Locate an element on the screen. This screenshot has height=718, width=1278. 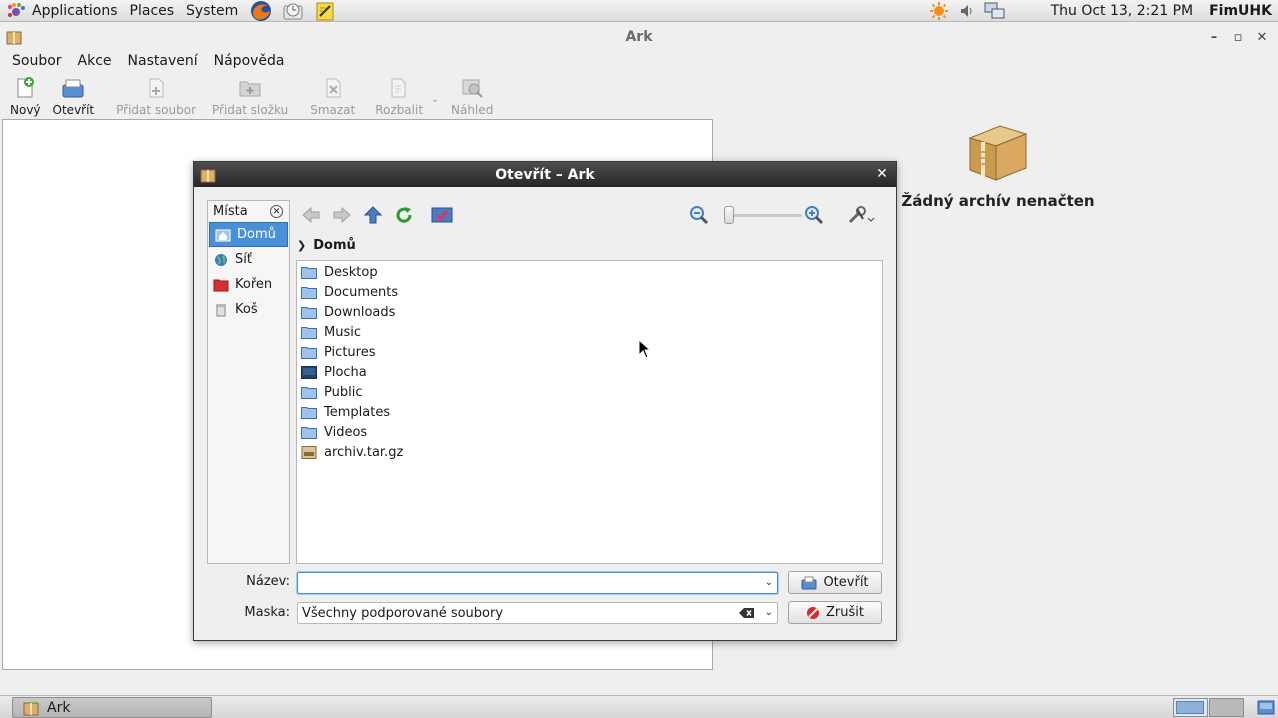
open-button: Otevřít is located at coordinates (835, 582).